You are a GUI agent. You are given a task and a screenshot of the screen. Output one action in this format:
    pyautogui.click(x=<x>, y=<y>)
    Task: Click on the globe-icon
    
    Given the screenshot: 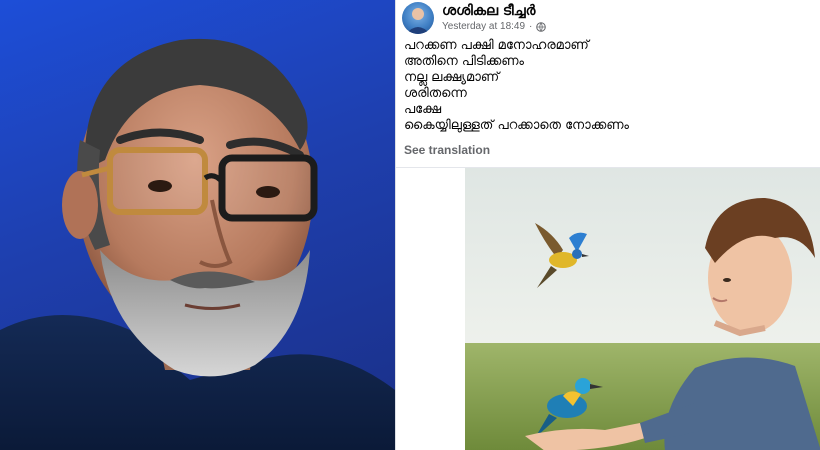 What is the action you would take?
    pyautogui.click(x=541, y=26)
    